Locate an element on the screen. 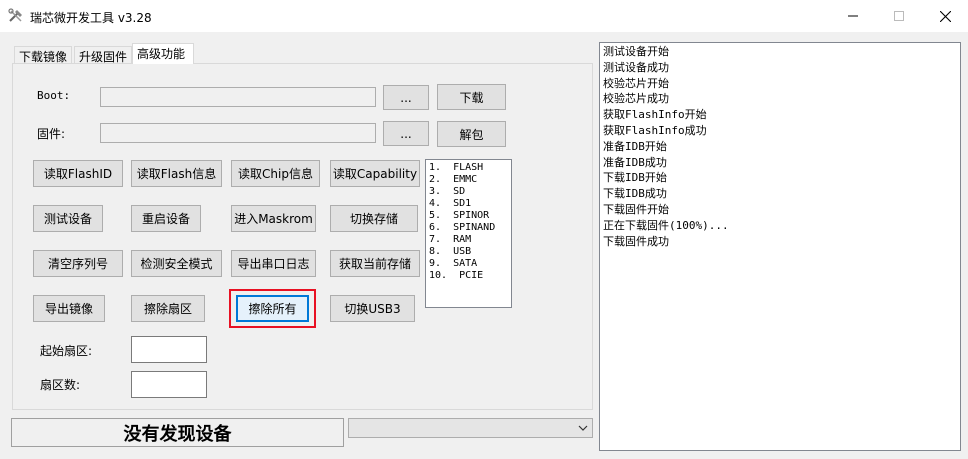  read-capability-button: 读取Capability is located at coordinates (375, 173).